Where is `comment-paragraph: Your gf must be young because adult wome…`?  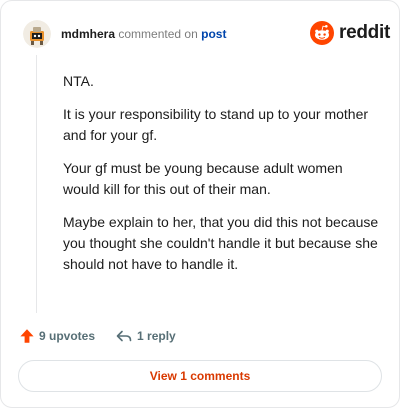 comment-paragraph: Your gf must be young because adult wome… is located at coordinates (203, 178).